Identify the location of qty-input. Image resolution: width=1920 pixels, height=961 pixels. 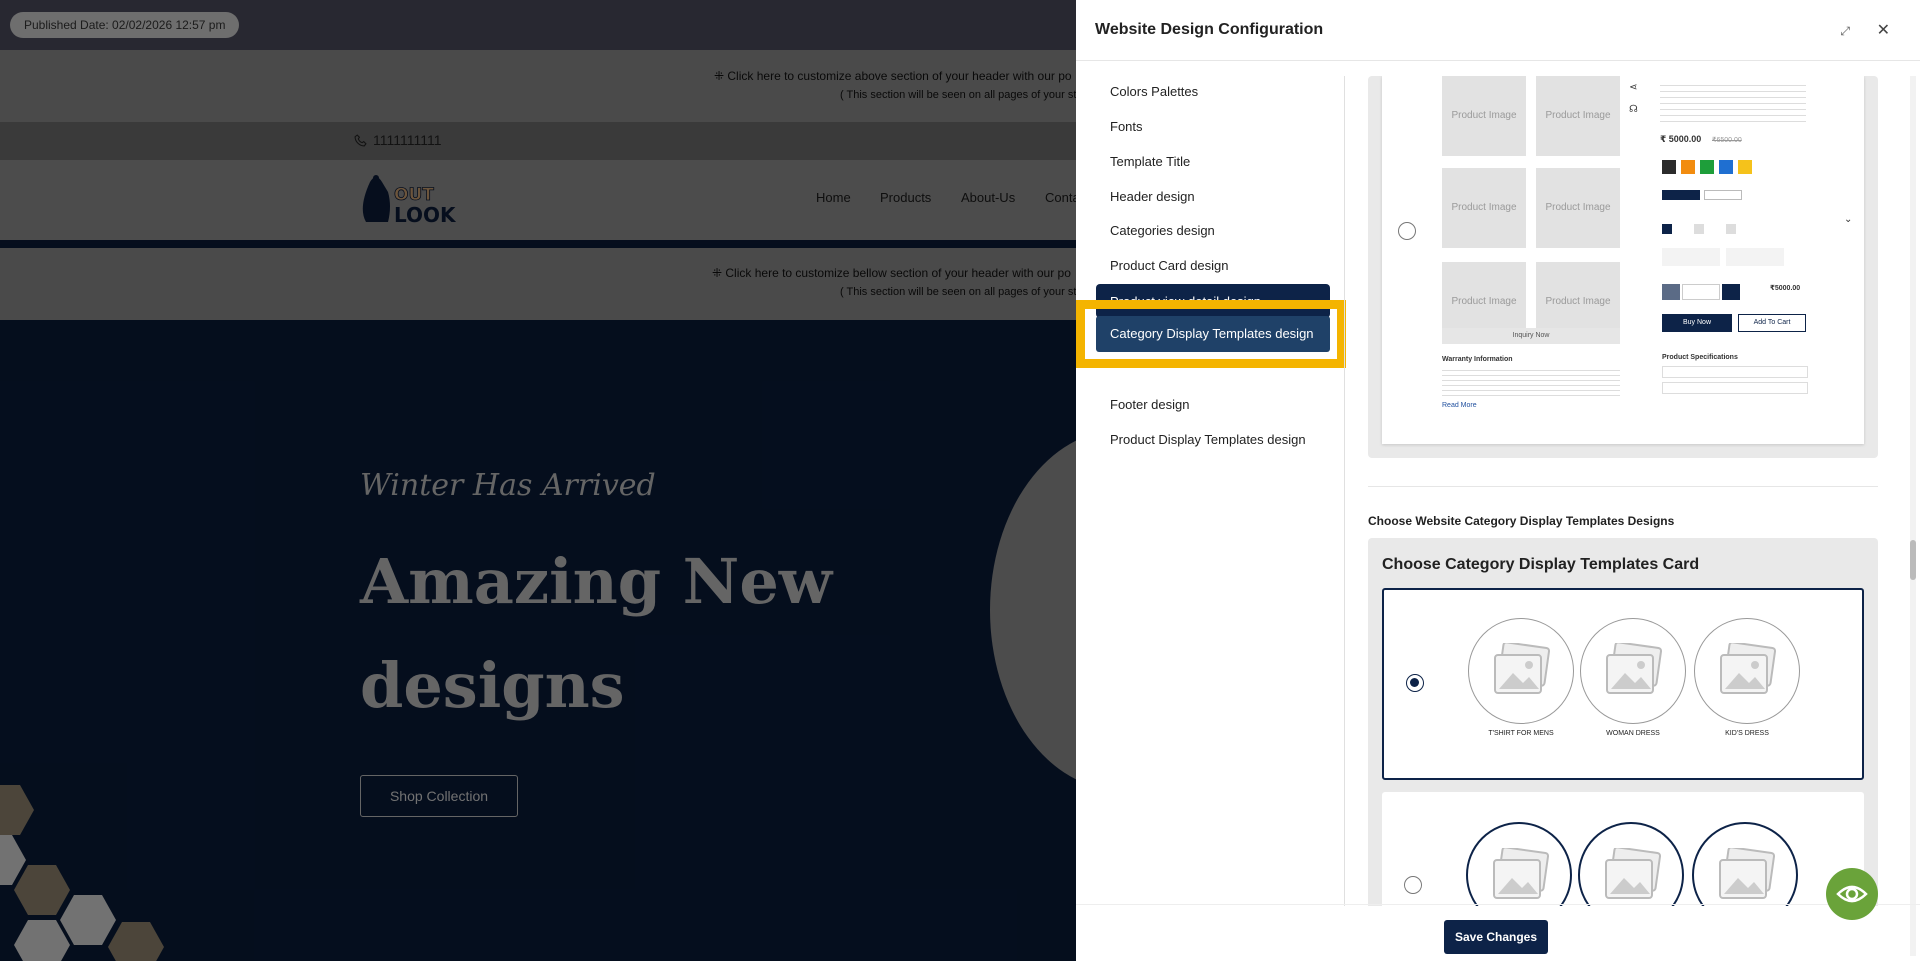
(1701, 292).